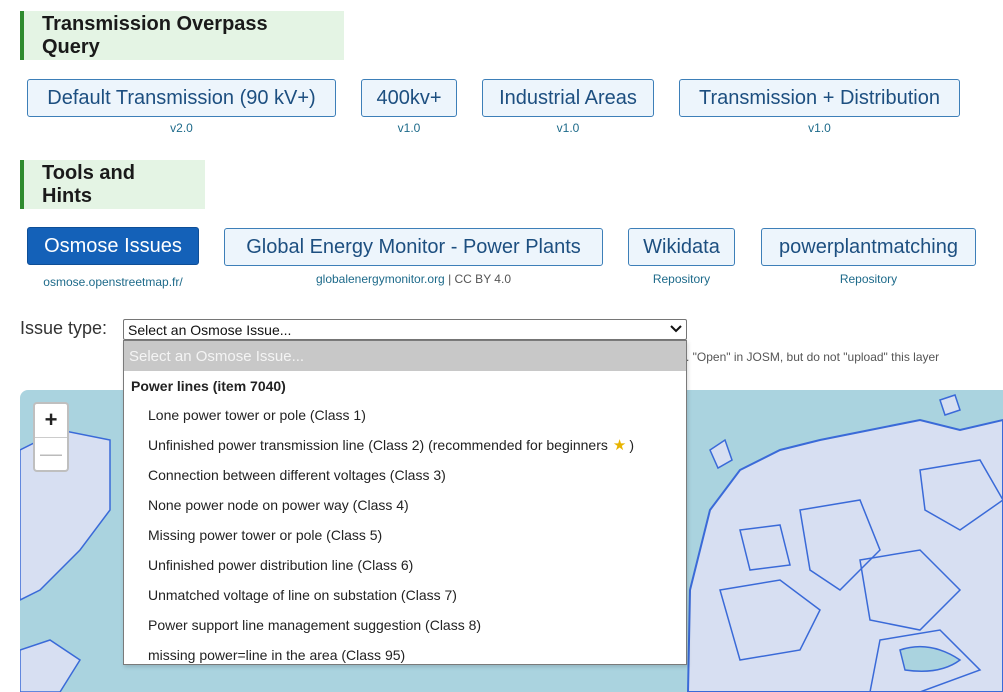 The image size is (1003, 692). Describe the element at coordinates (868, 279) in the screenshot. I see `powerplantmatching-repository-link: Repository` at that location.